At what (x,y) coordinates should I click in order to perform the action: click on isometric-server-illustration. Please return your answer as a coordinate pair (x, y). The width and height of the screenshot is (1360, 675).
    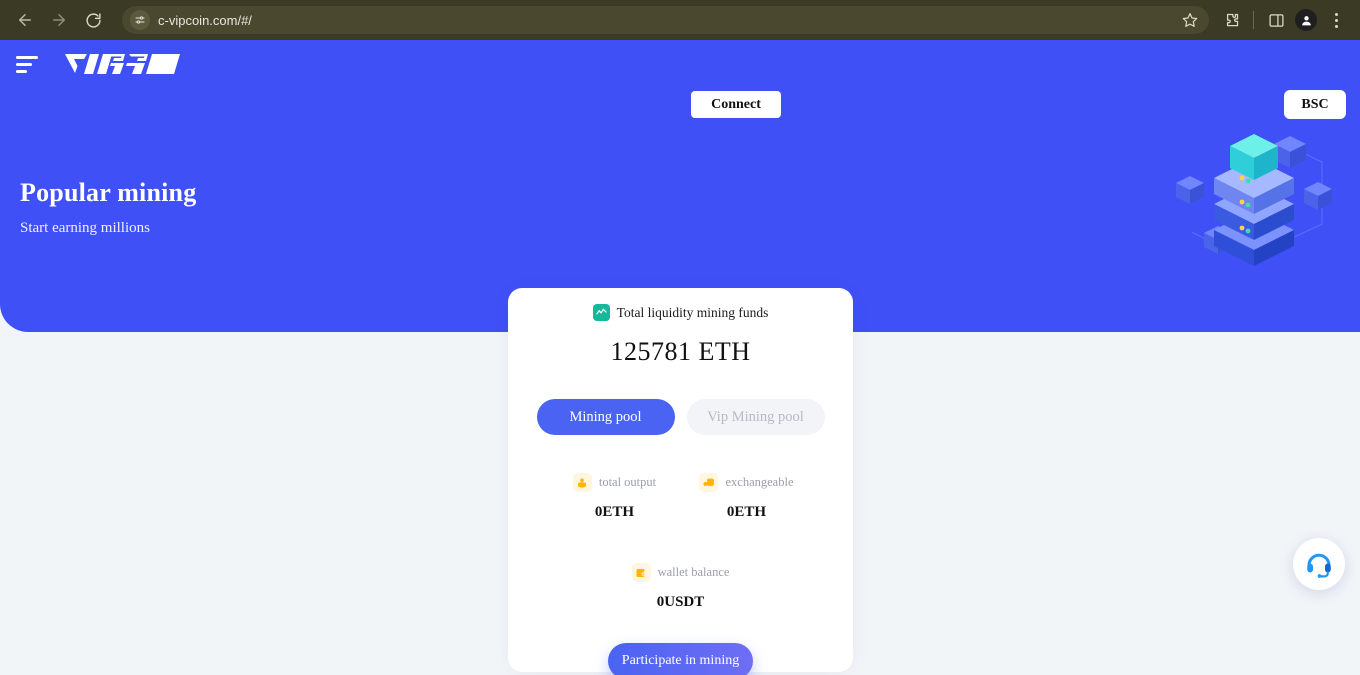
    Looking at the image, I should click on (1255, 193).